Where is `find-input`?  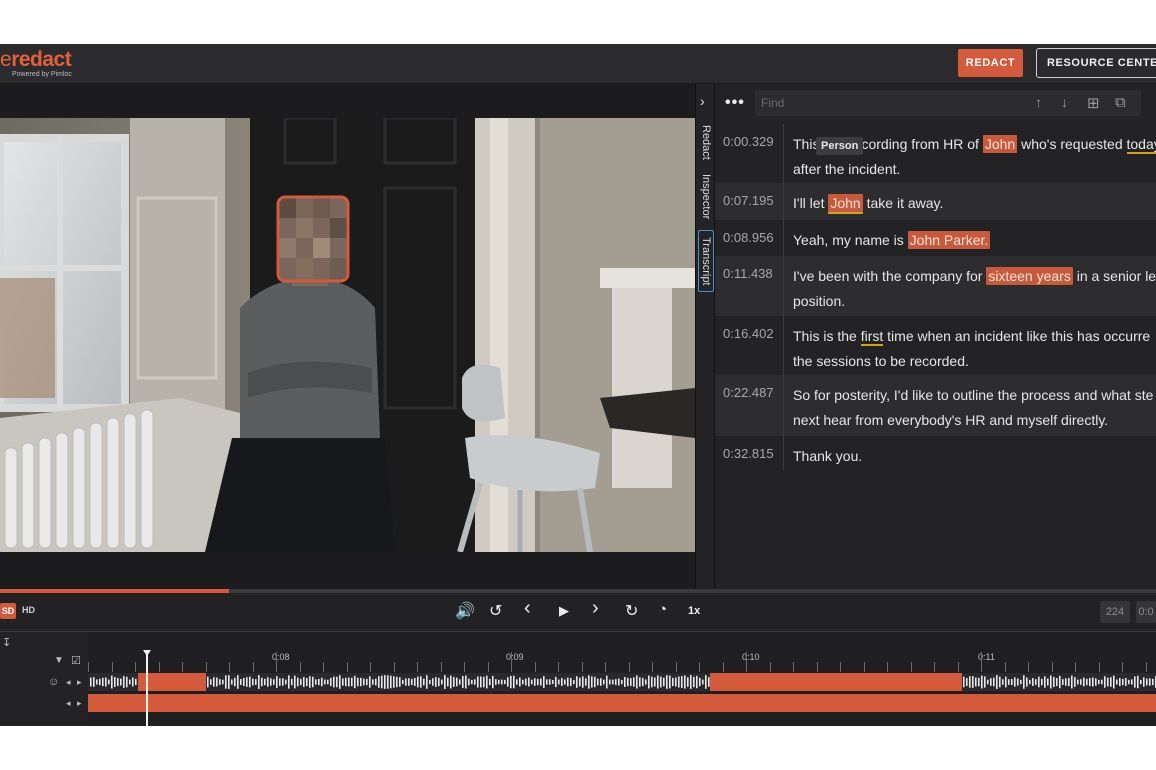 find-input is located at coordinates (948, 103).